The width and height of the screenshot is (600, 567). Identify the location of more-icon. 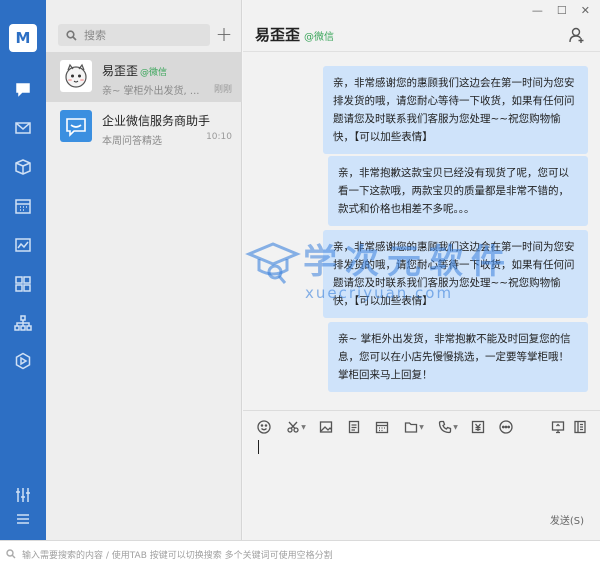
(506, 427).